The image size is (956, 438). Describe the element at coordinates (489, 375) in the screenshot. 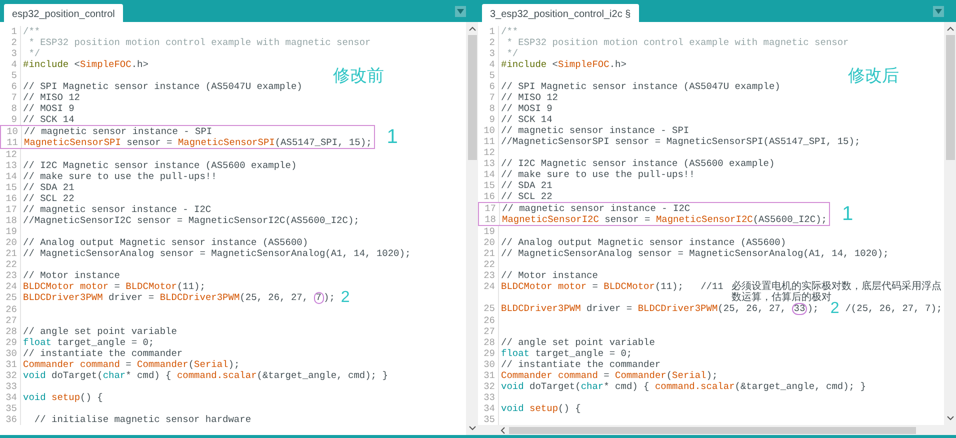

I see `line-number: 31` at that location.